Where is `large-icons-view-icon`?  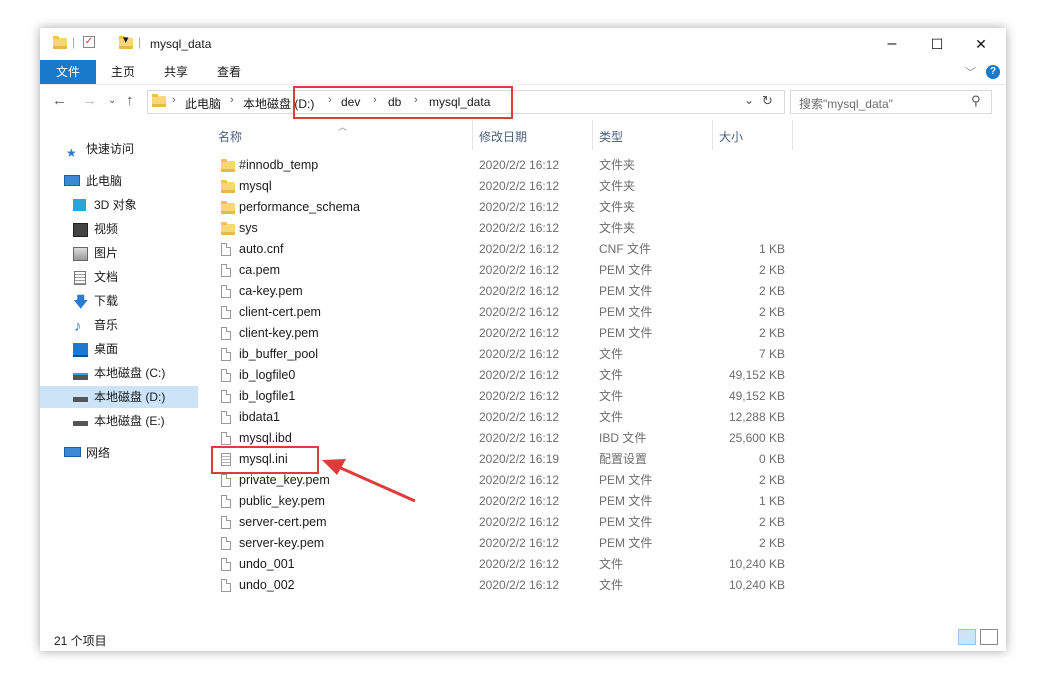 large-icons-view-icon is located at coordinates (989, 637).